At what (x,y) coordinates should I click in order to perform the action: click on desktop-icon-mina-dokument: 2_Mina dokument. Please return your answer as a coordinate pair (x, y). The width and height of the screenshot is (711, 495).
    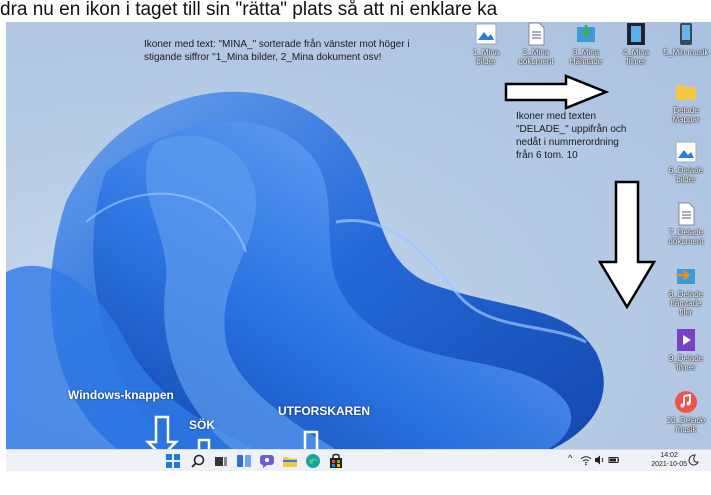
    Looking at the image, I should click on (536, 44).